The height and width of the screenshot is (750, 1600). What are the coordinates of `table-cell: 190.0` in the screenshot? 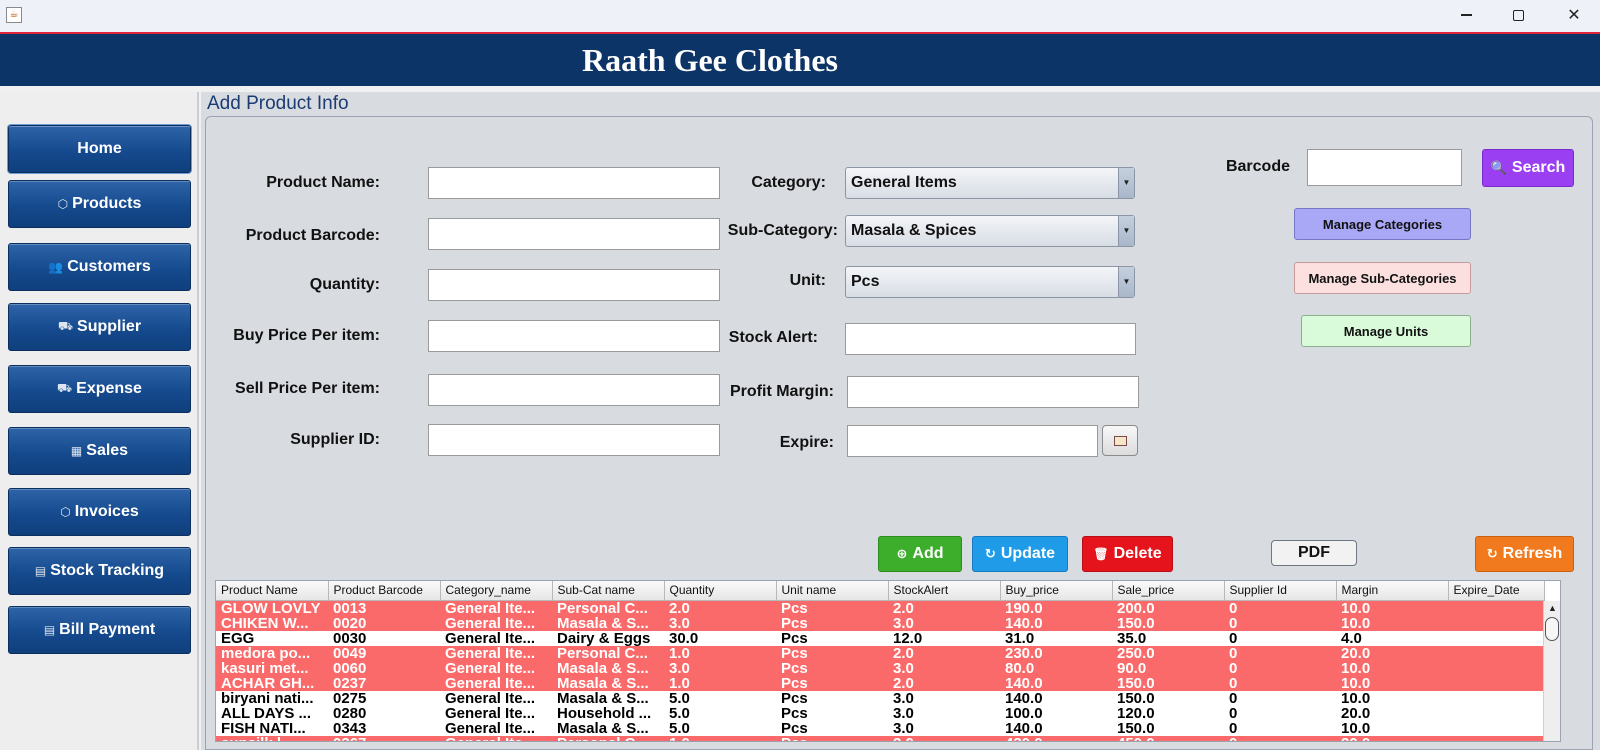 It's located at (1056, 608).